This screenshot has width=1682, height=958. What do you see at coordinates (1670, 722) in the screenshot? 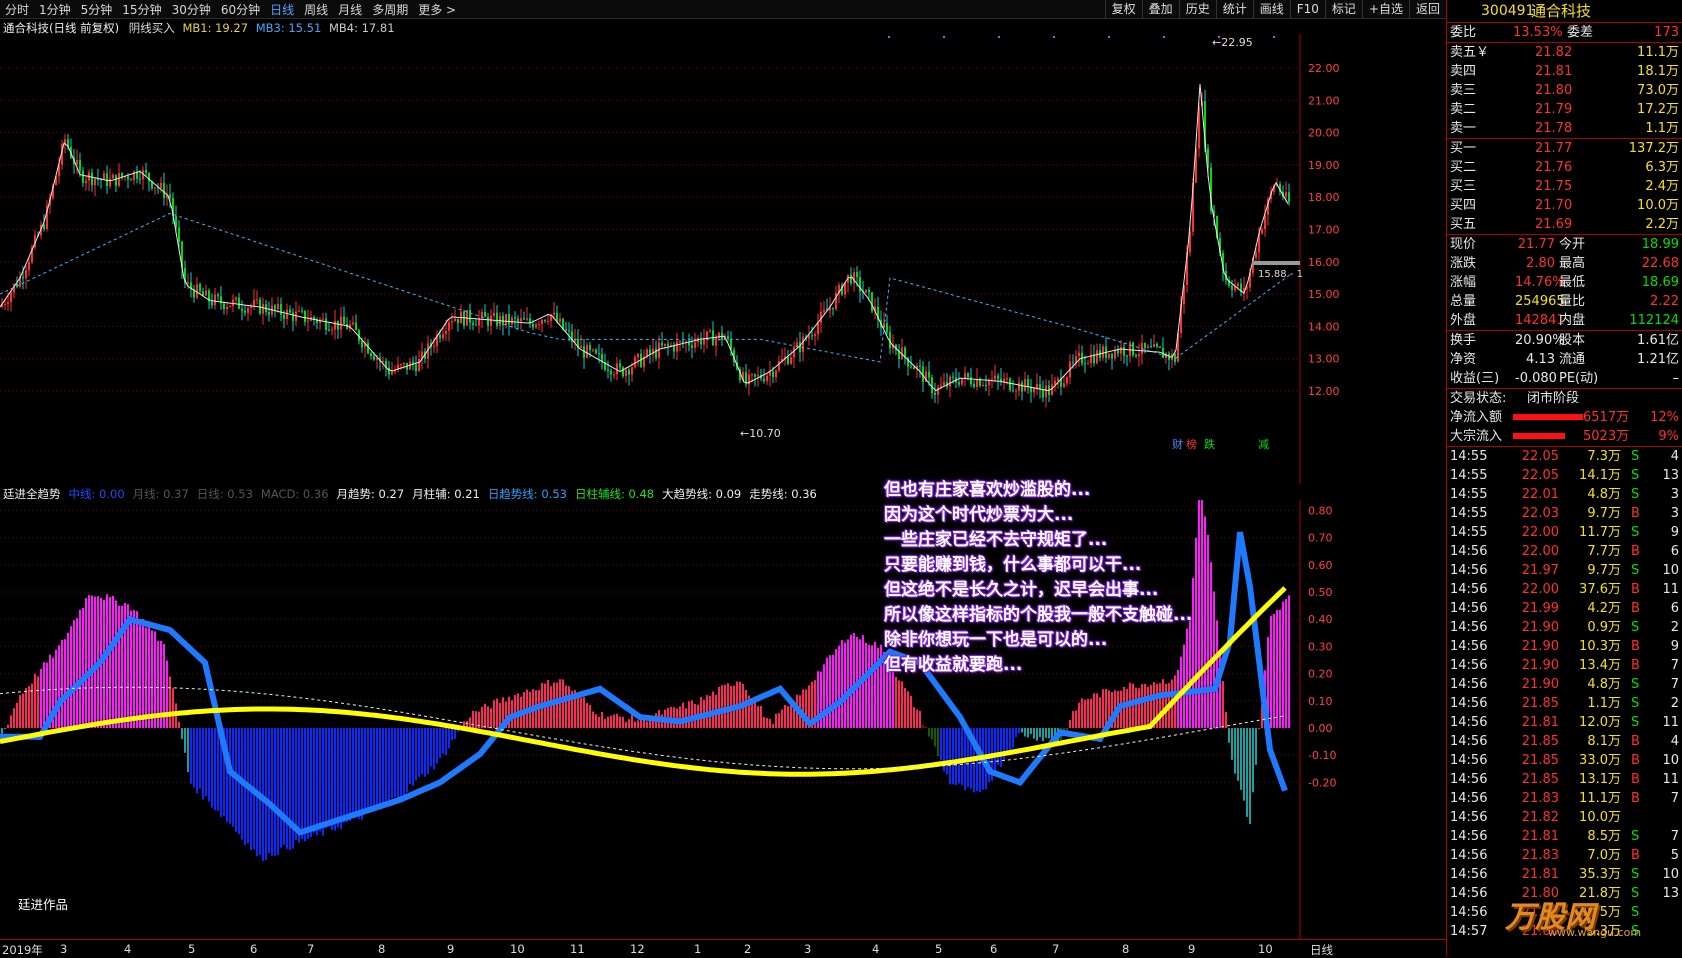
I see `tick-count: 11` at bounding box center [1670, 722].